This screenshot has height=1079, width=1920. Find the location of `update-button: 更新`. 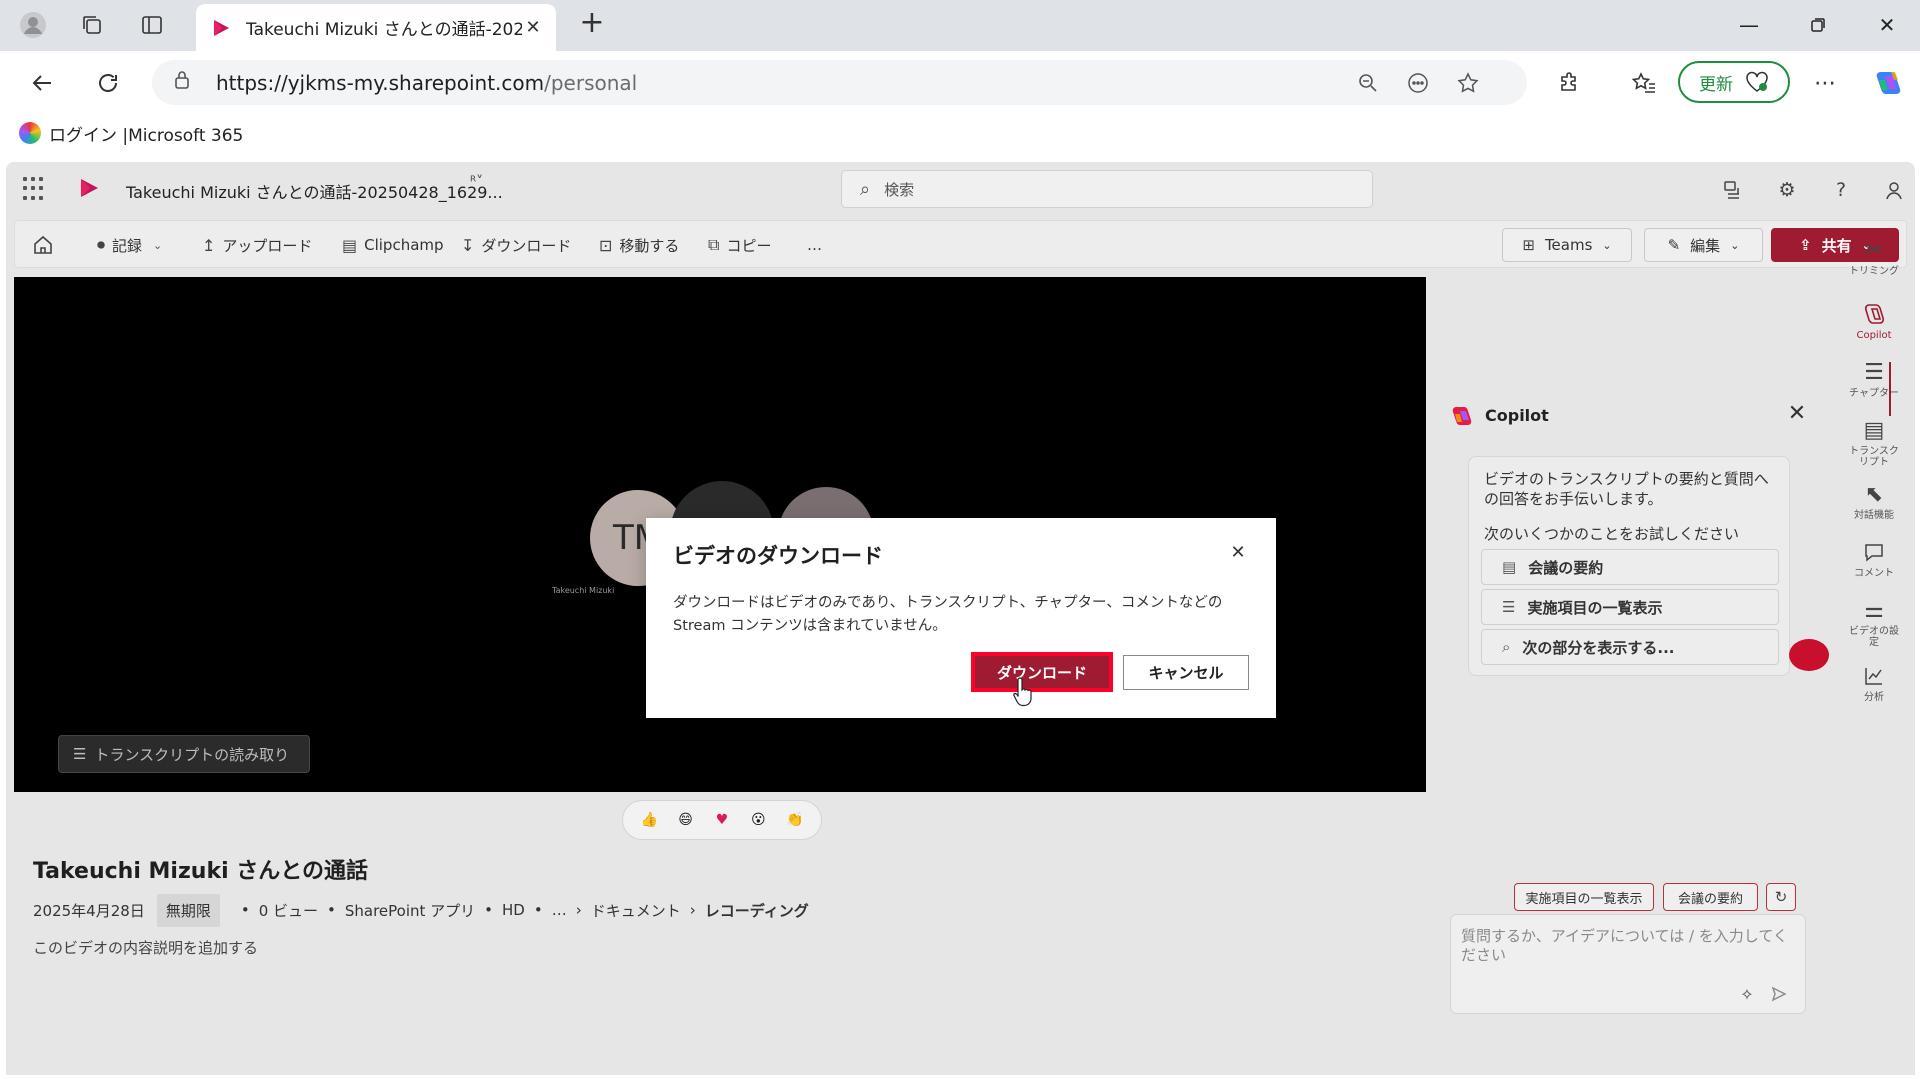

update-button: 更新 is located at coordinates (1734, 82).